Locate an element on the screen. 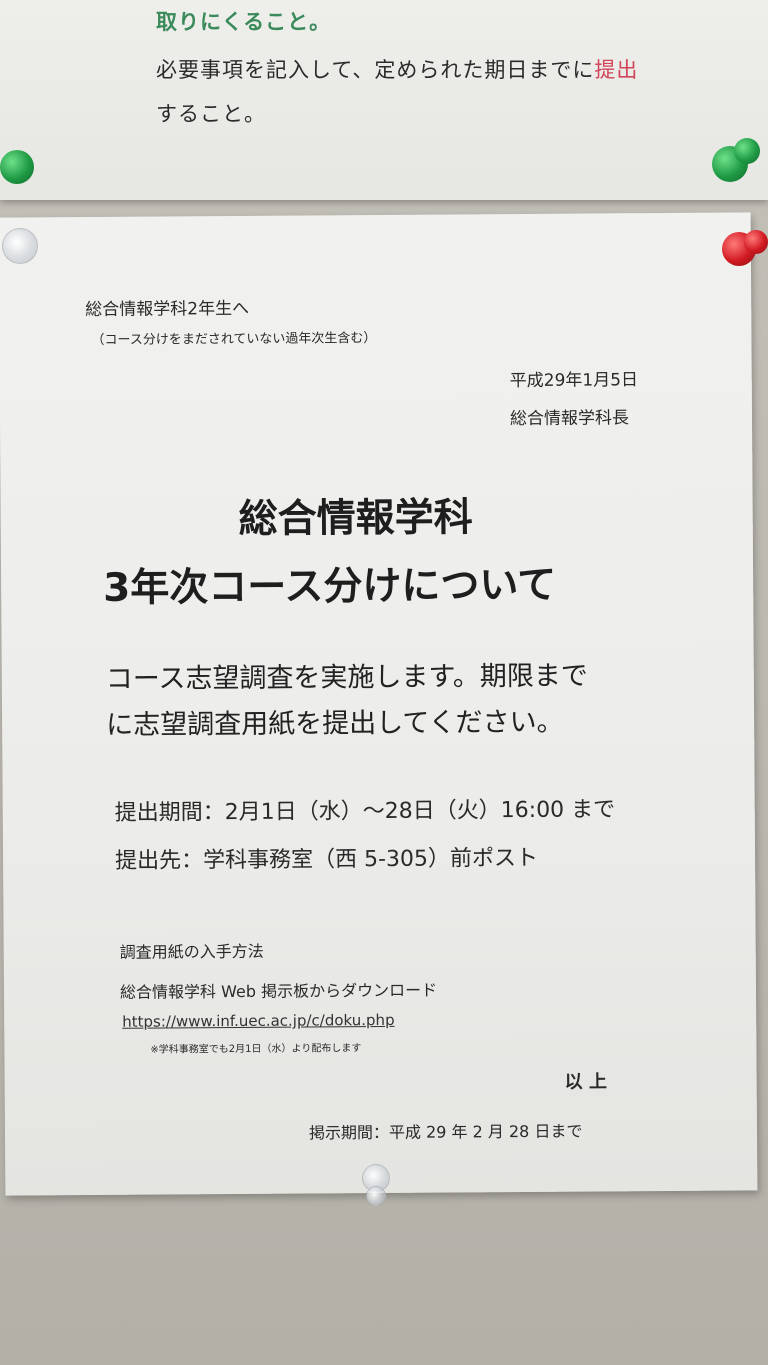 This screenshot has width=768, height=1365. howto-text: 総合情報学科 Web 掲示板からダウンロード is located at coordinates (278, 991).